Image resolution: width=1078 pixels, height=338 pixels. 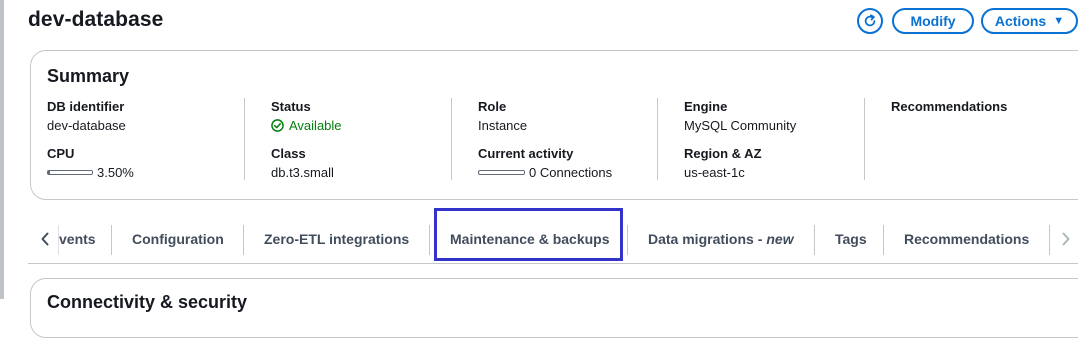 I want to click on scroll-right-button, so click(x=1066, y=239).